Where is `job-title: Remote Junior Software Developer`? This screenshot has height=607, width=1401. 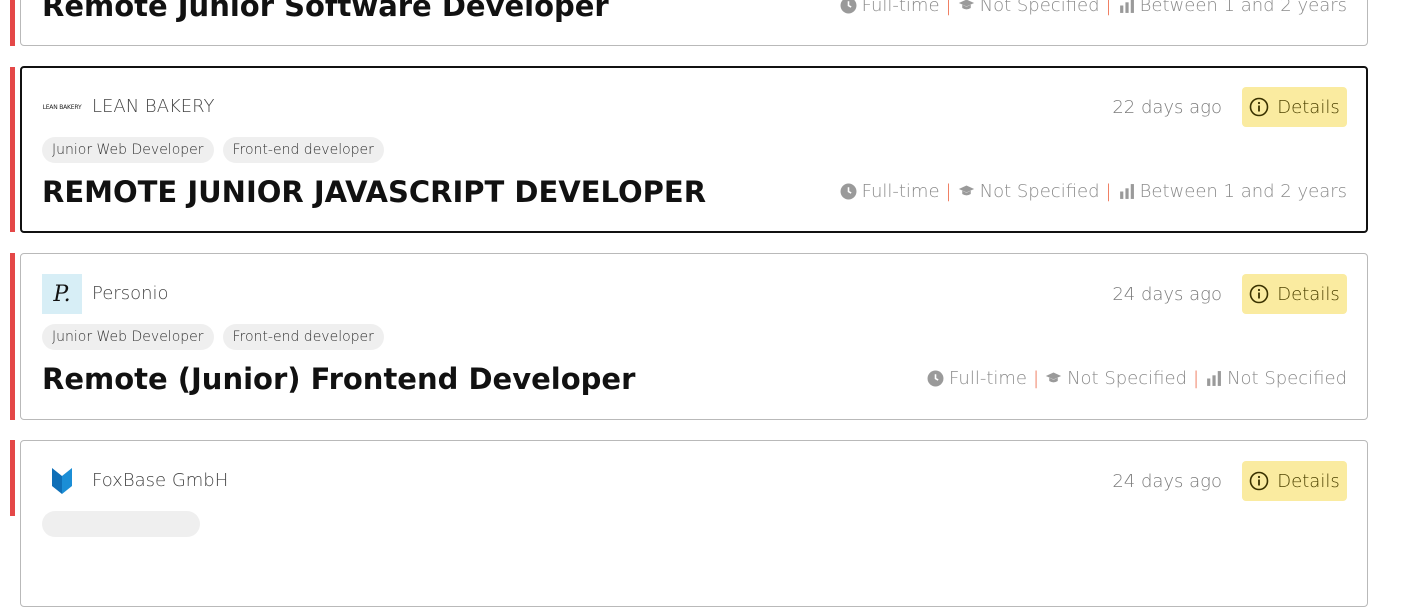 job-title: Remote Junior Software Developer is located at coordinates (325, 11).